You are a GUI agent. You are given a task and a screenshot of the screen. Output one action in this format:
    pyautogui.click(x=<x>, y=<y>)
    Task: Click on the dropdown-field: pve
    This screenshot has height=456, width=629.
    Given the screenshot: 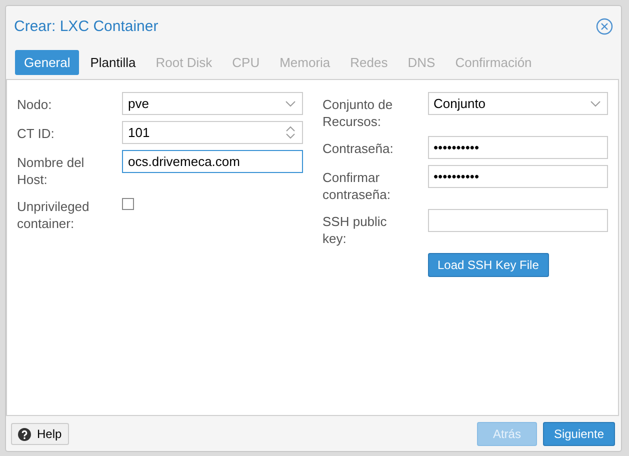 What is the action you would take?
    pyautogui.click(x=212, y=103)
    